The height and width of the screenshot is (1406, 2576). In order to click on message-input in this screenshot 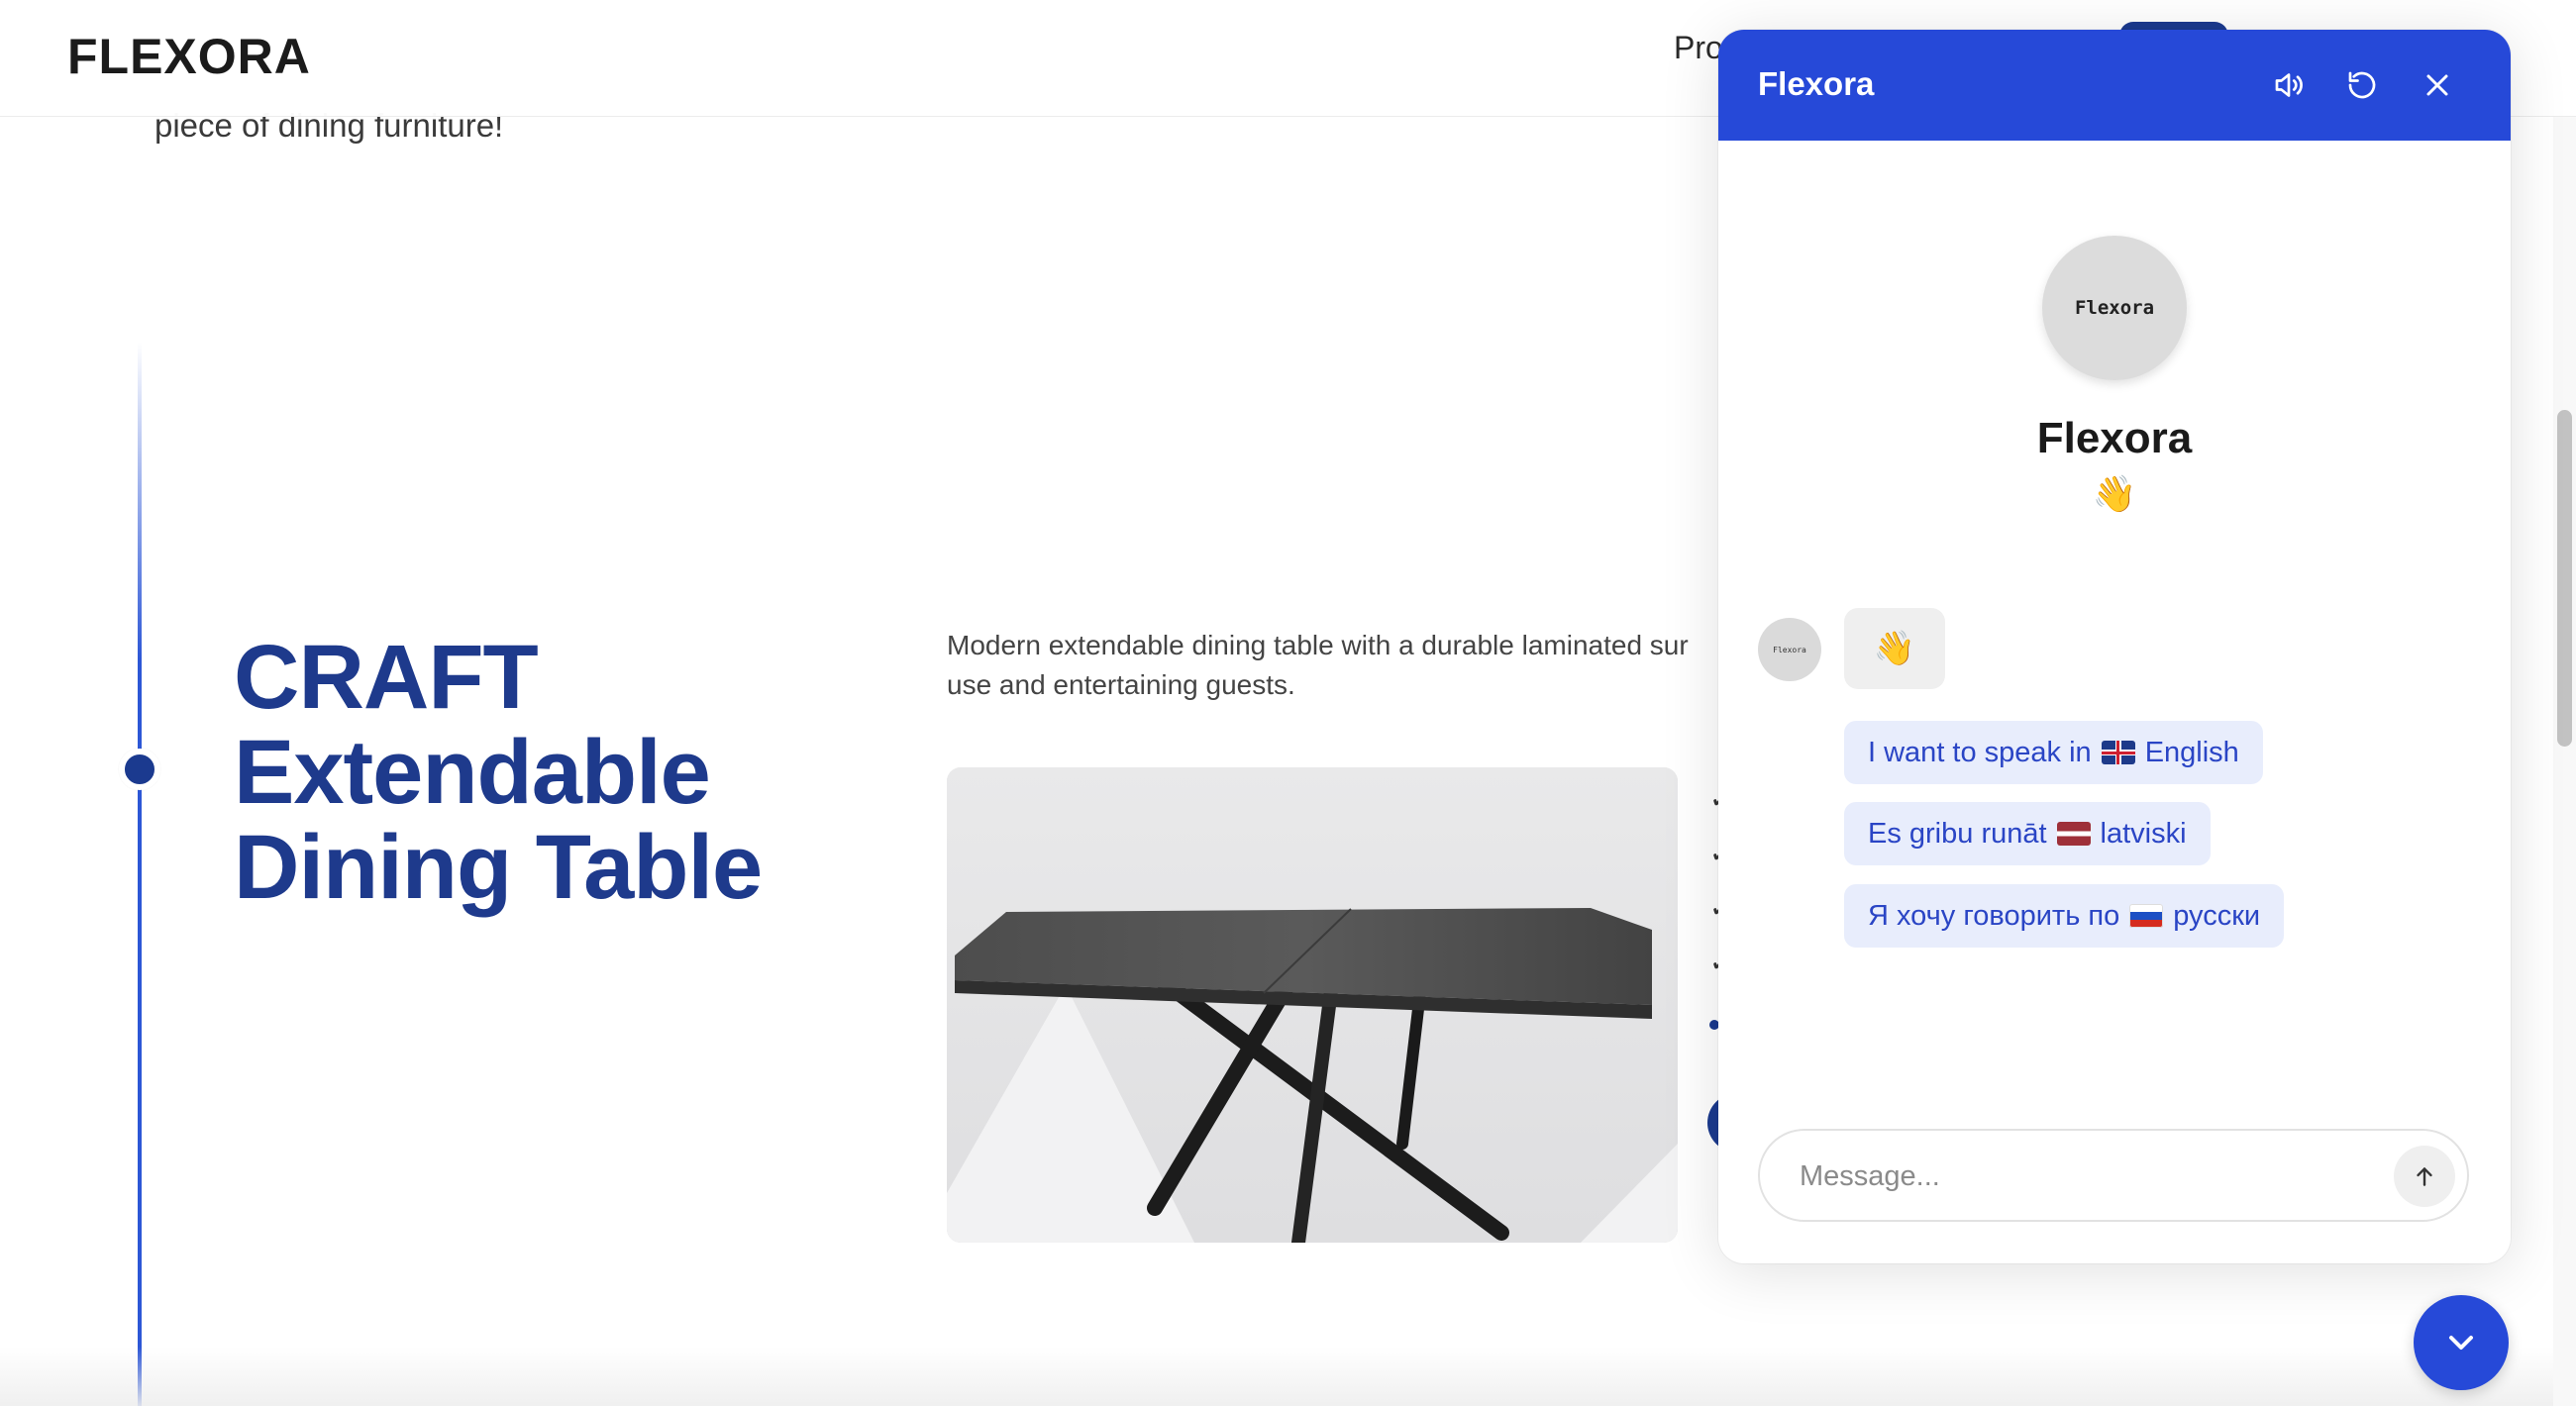, I will do `click(2077, 1176)`.